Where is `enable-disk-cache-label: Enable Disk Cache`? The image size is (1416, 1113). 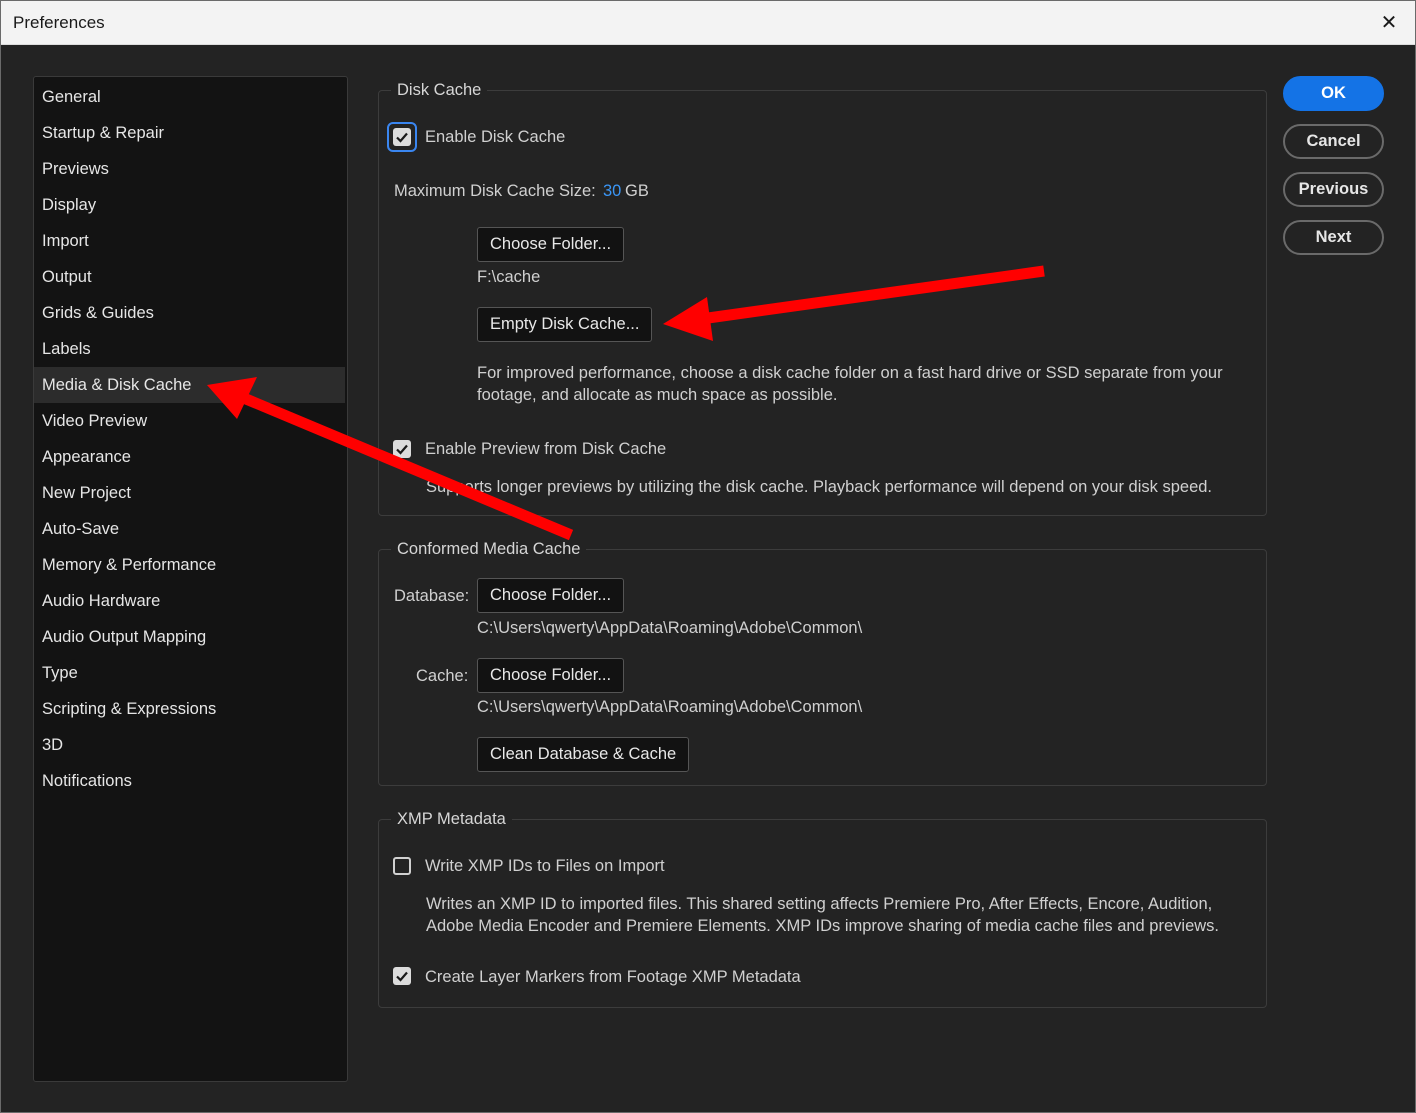
enable-disk-cache-label: Enable Disk Cache is located at coordinates (495, 137).